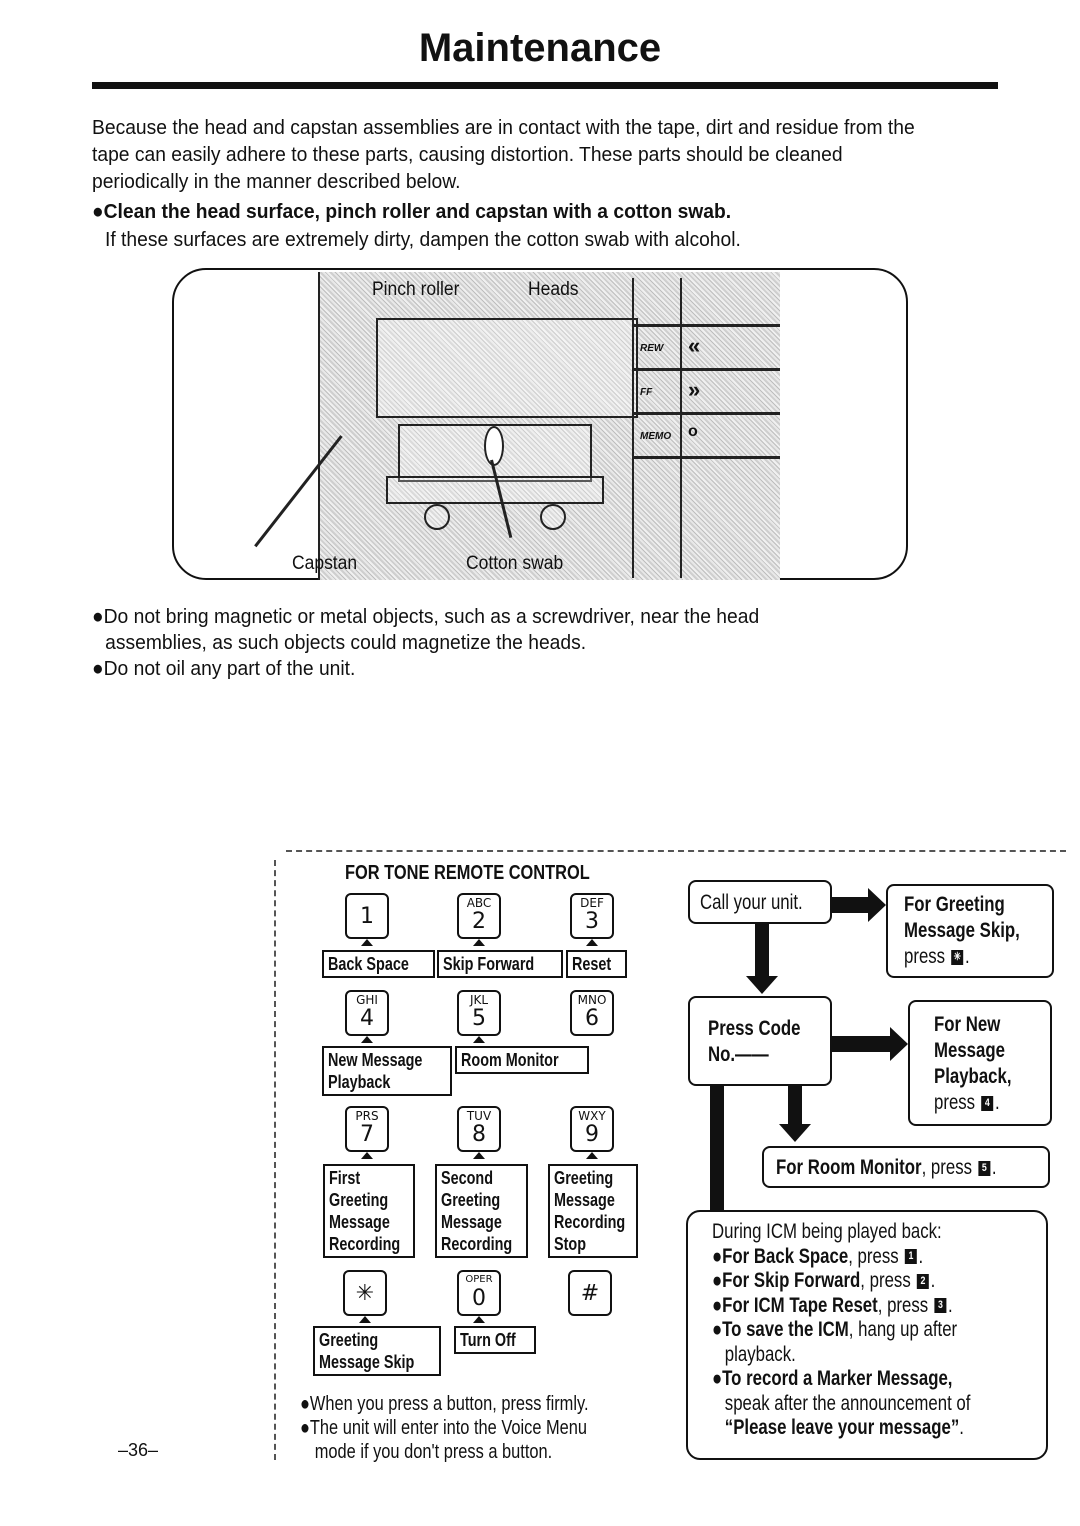 Image resolution: width=1080 pixels, height=1526 pixels. I want to click on memo-button: MEMO o, so click(707, 435).